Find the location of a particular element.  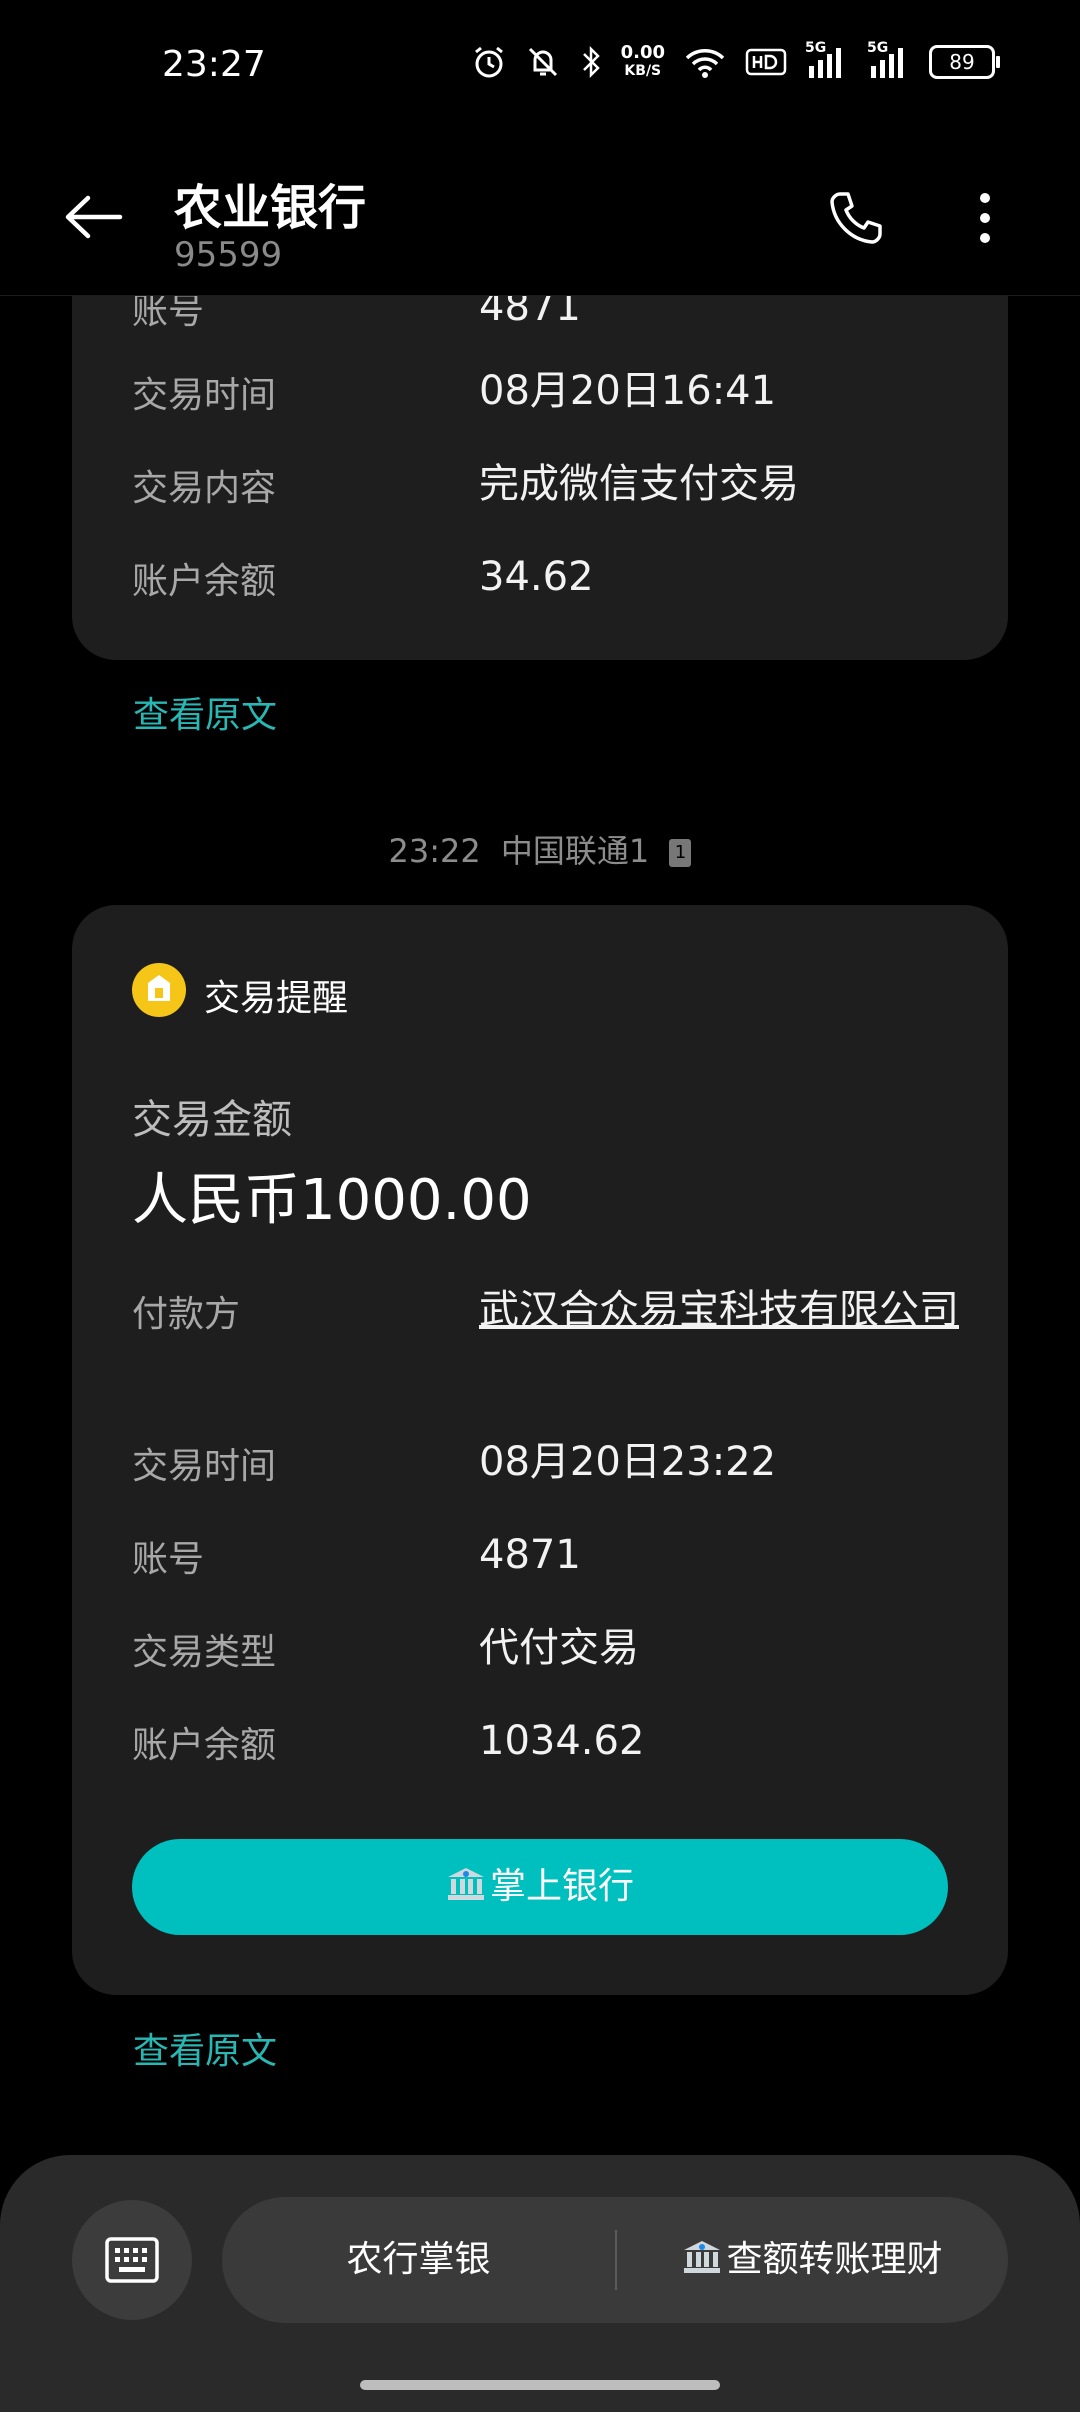

bottom-menu-bar: 农行掌银 查额转账理财 is located at coordinates (540, 2283).